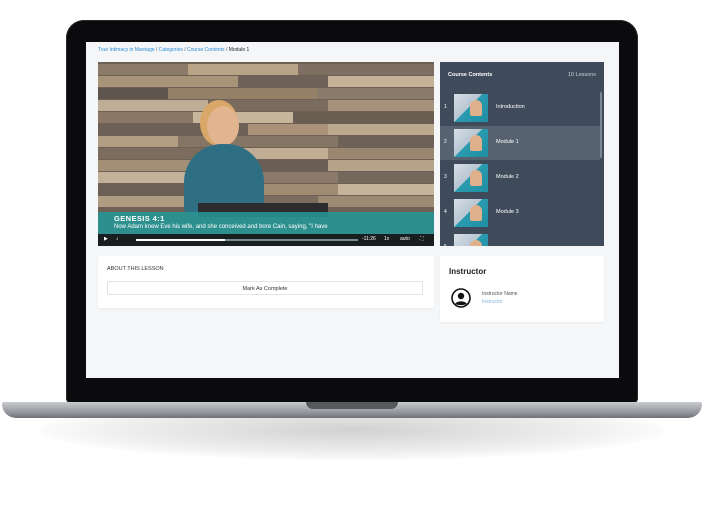 The width and height of the screenshot is (704, 524). I want to click on play-icon: ▶, so click(106, 239).